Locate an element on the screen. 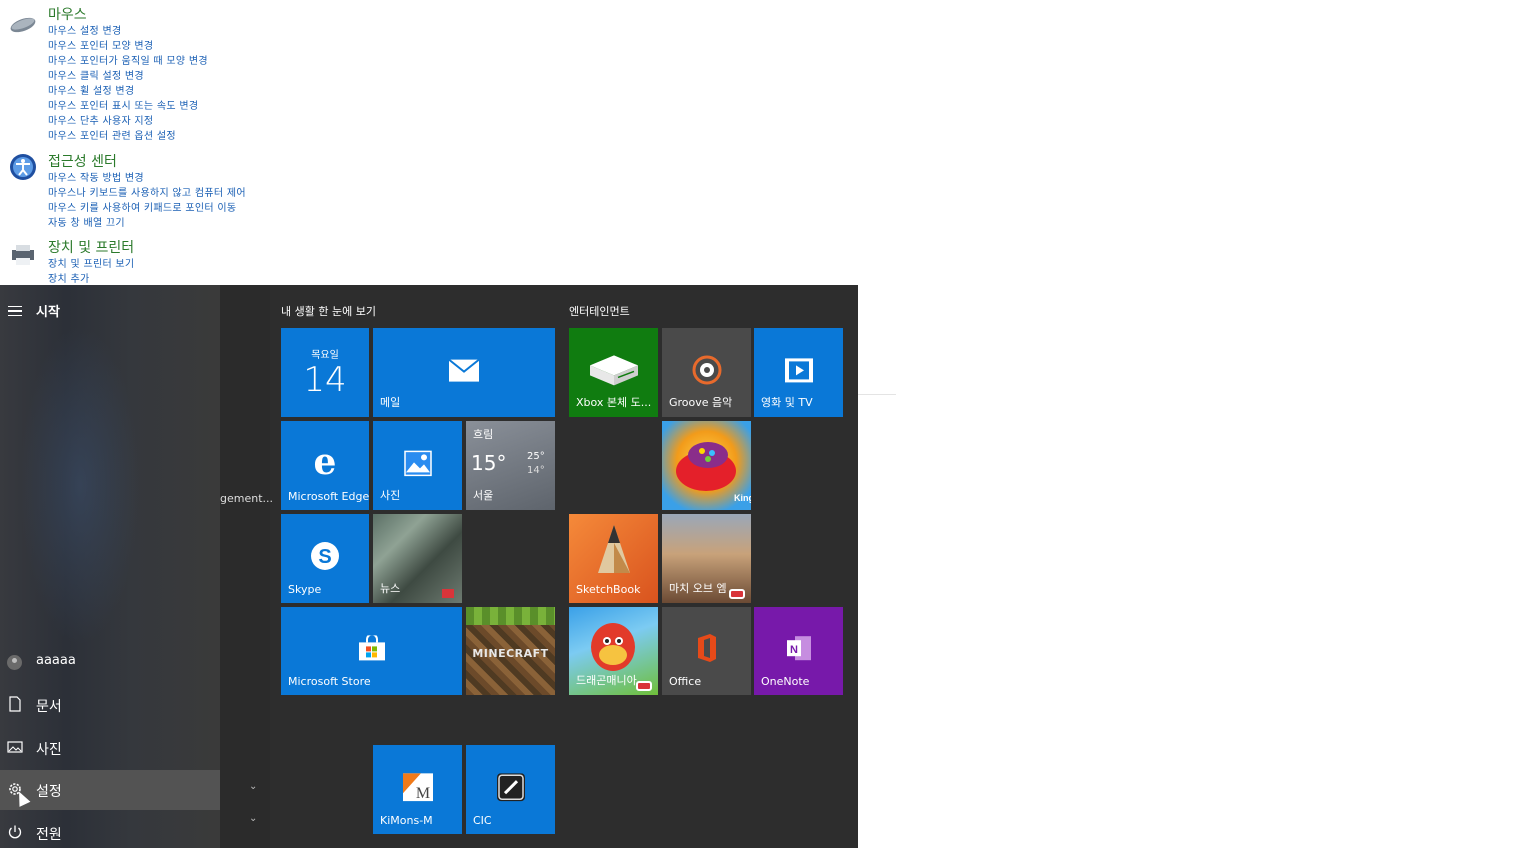 This screenshot has width=1524, height=853. tile-group-title: 내 생활 한 눈에 보기 is located at coordinates (328, 311).